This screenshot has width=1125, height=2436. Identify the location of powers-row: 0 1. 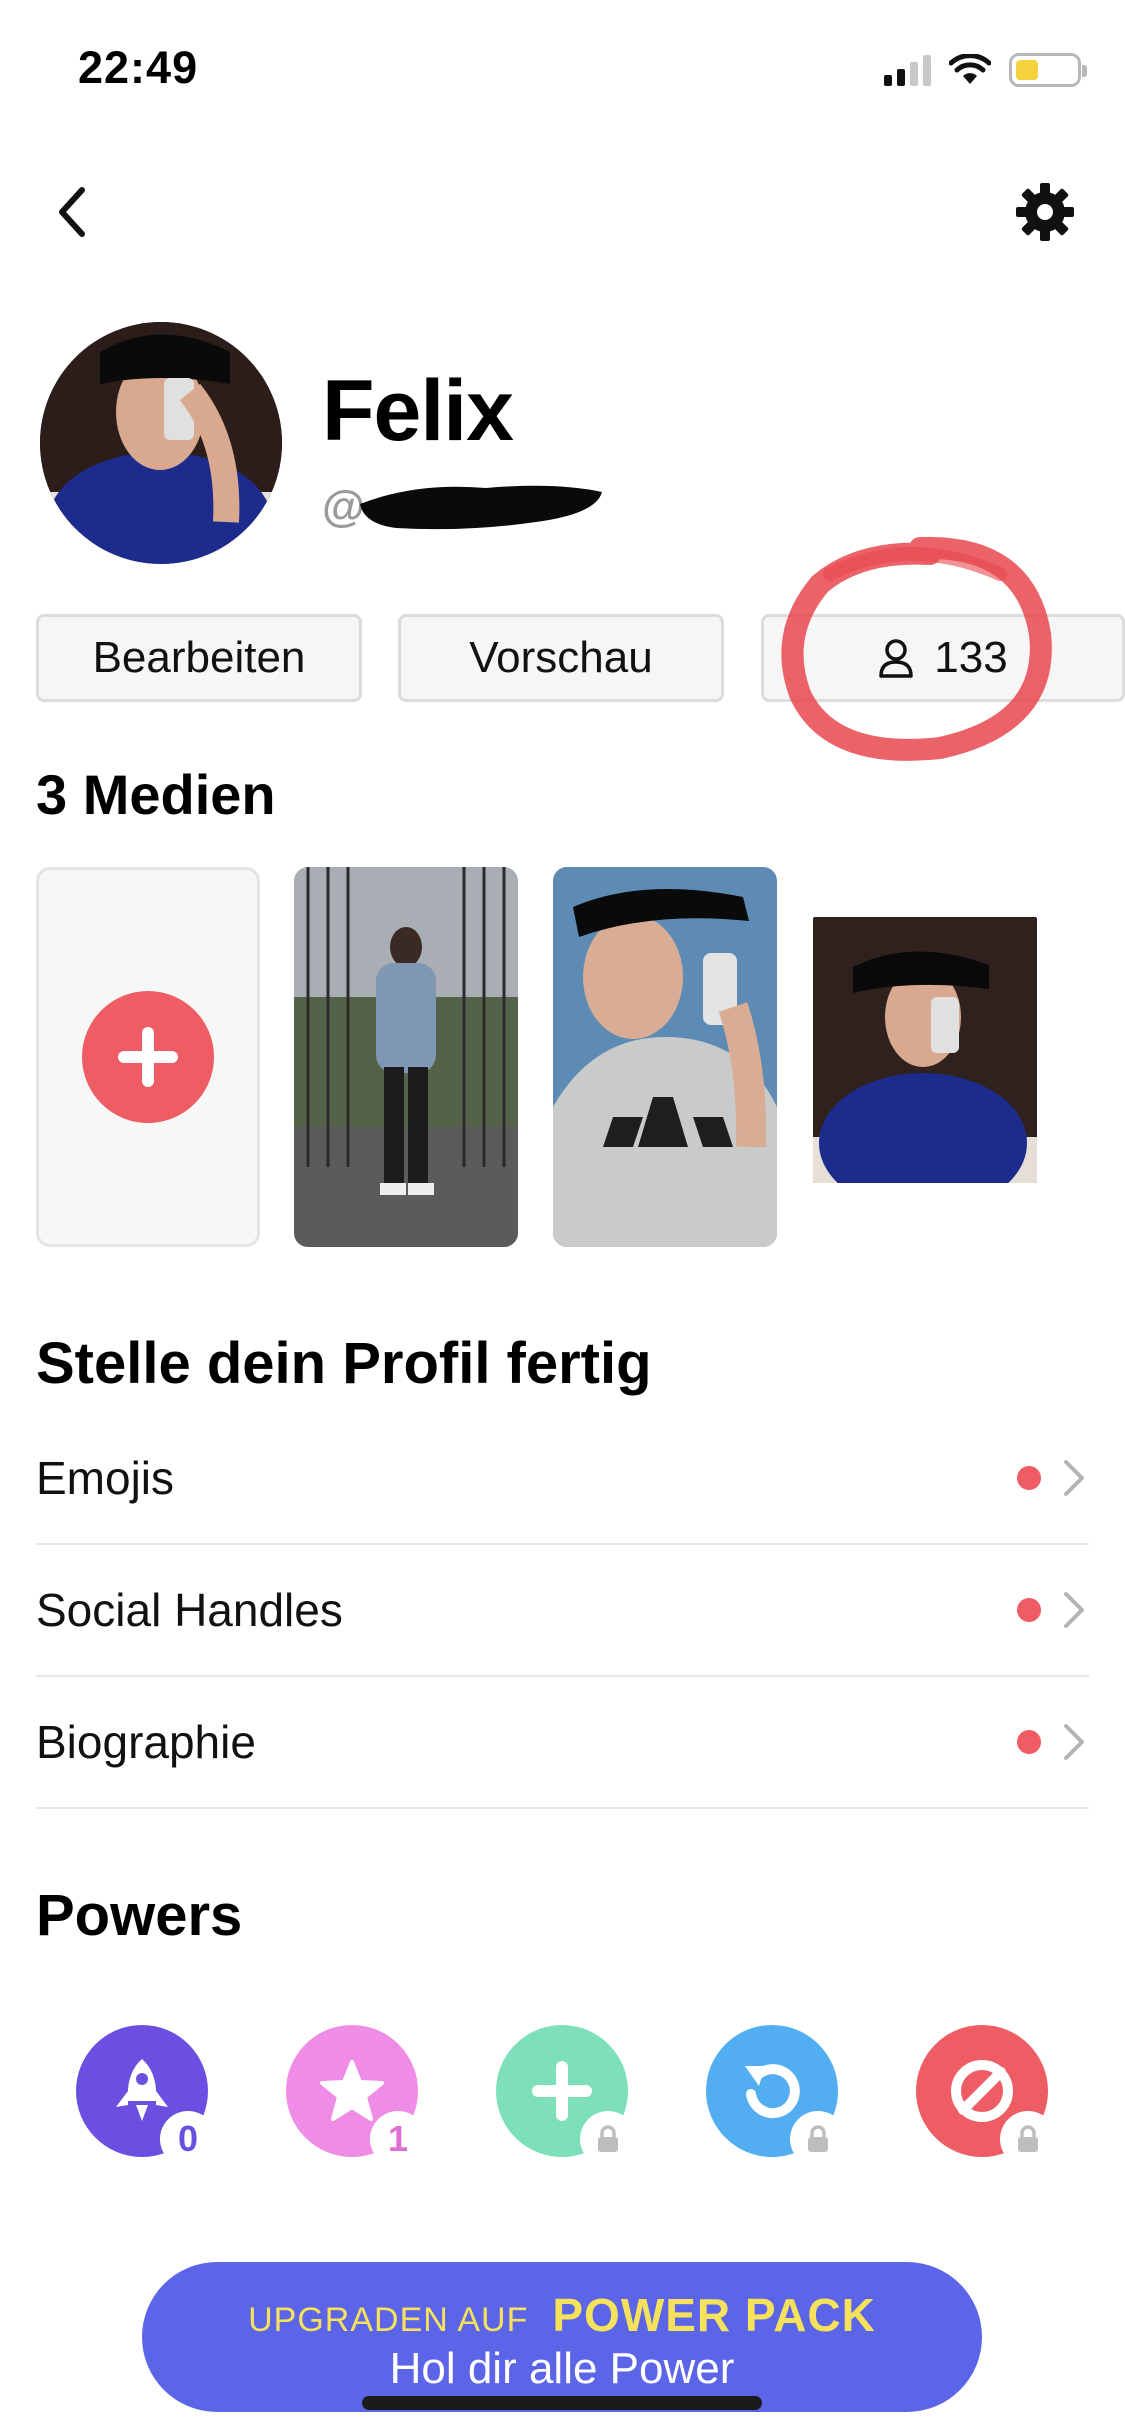
(562, 2096).